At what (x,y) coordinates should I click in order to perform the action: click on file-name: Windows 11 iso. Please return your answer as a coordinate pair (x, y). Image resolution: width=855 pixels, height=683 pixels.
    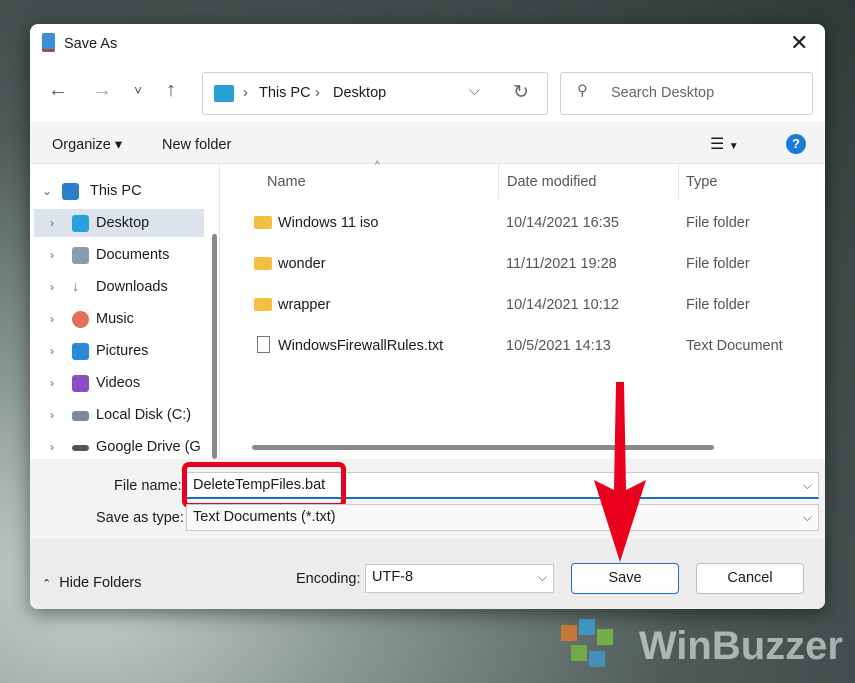
    Looking at the image, I should click on (328, 223).